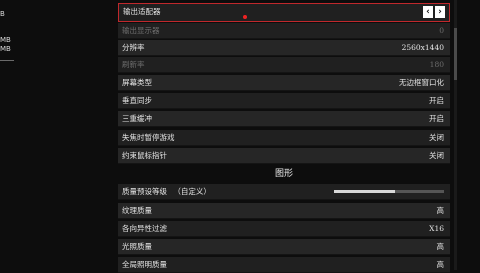 Image resolution: width=480 pixels, height=273 pixels. What do you see at coordinates (434, 12) in the screenshot?
I see `option-stepper: ‹ ›` at bounding box center [434, 12].